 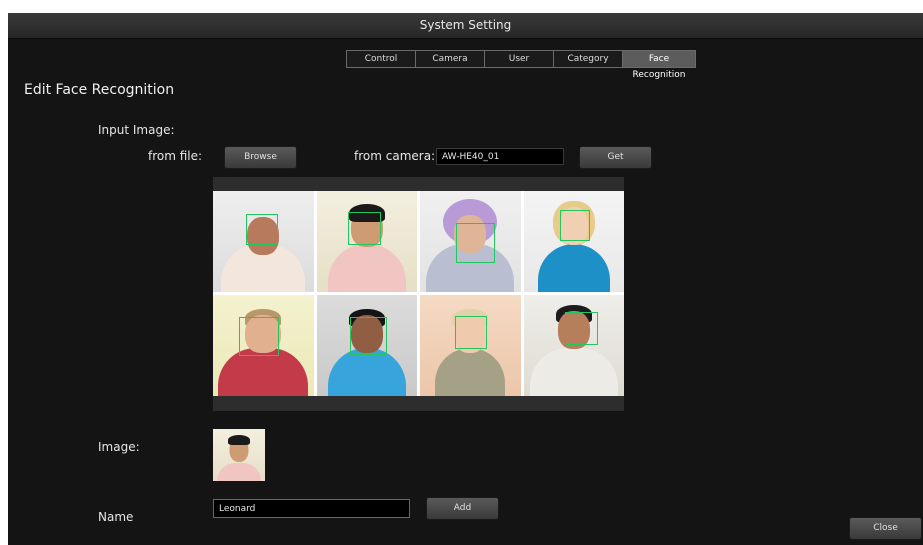 What do you see at coordinates (885, 528) in the screenshot?
I see `close-button: Close` at bounding box center [885, 528].